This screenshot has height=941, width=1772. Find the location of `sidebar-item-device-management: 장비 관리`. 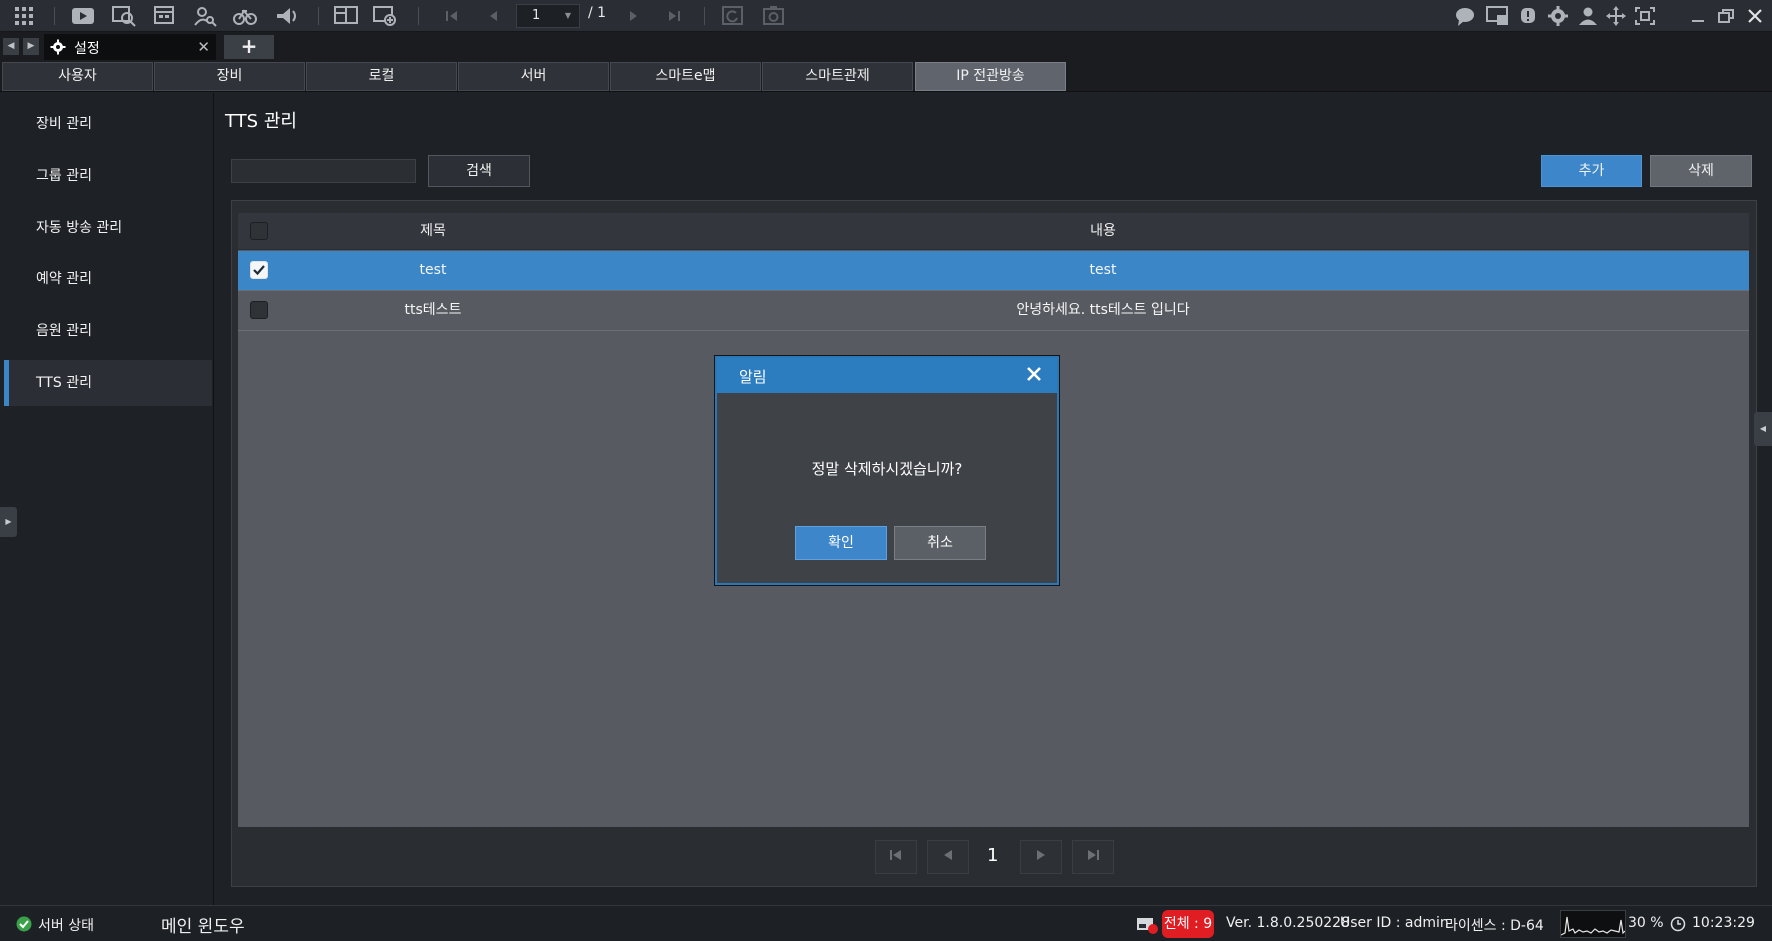

sidebar-item-device-management: 장비 관리 is located at coordinates (108, 124).